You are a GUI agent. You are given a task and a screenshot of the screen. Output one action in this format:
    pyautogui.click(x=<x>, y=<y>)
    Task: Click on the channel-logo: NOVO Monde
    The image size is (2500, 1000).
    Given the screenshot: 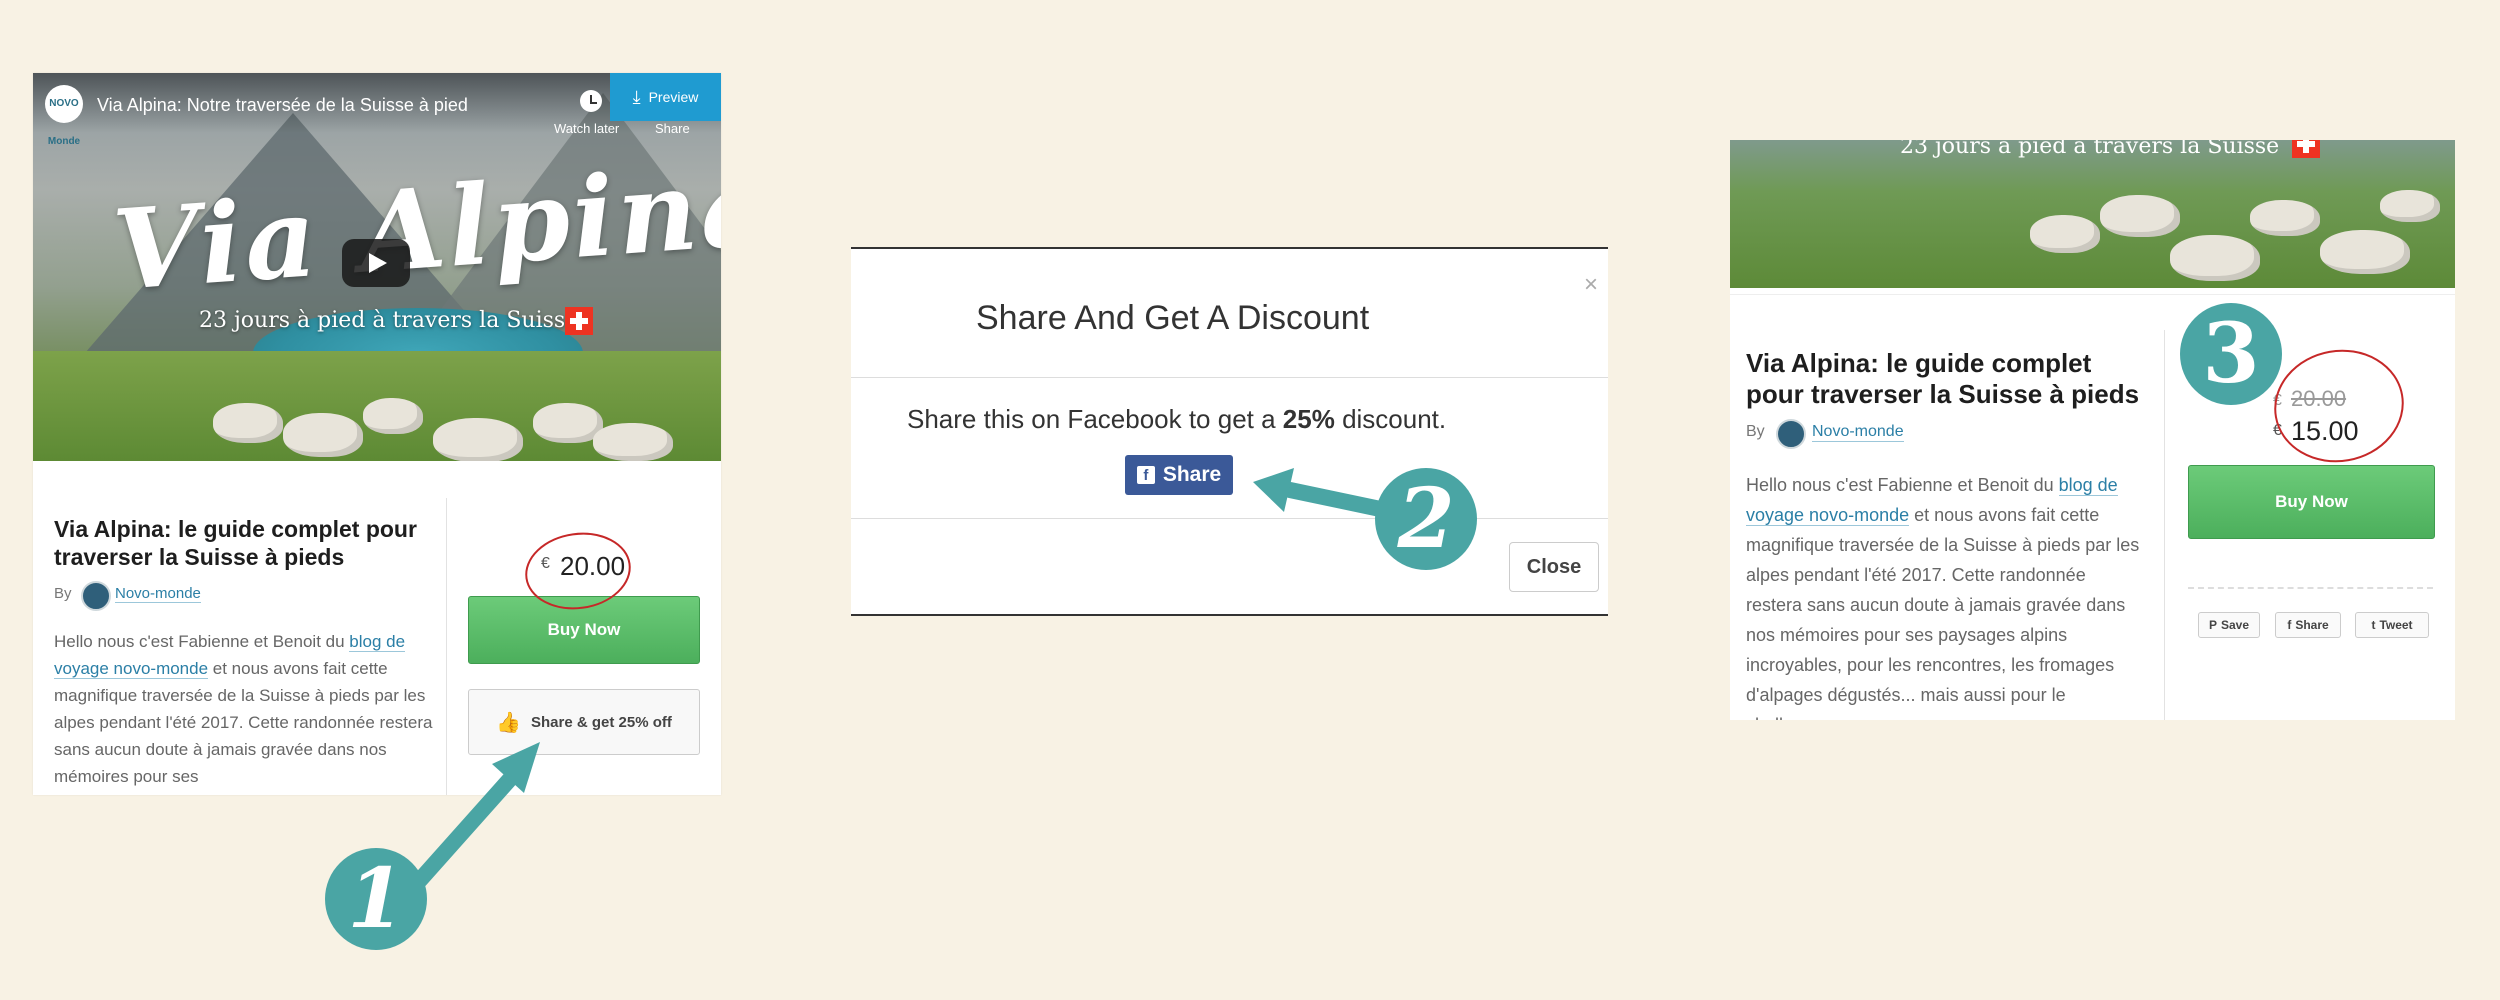 What is the action you would take?
    pyautogui.click(x=64, y=116)
    